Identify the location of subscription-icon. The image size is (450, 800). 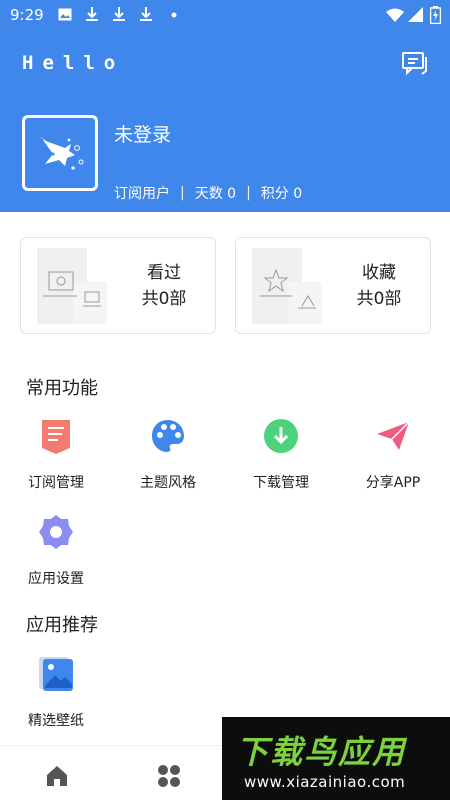
(56, 437).